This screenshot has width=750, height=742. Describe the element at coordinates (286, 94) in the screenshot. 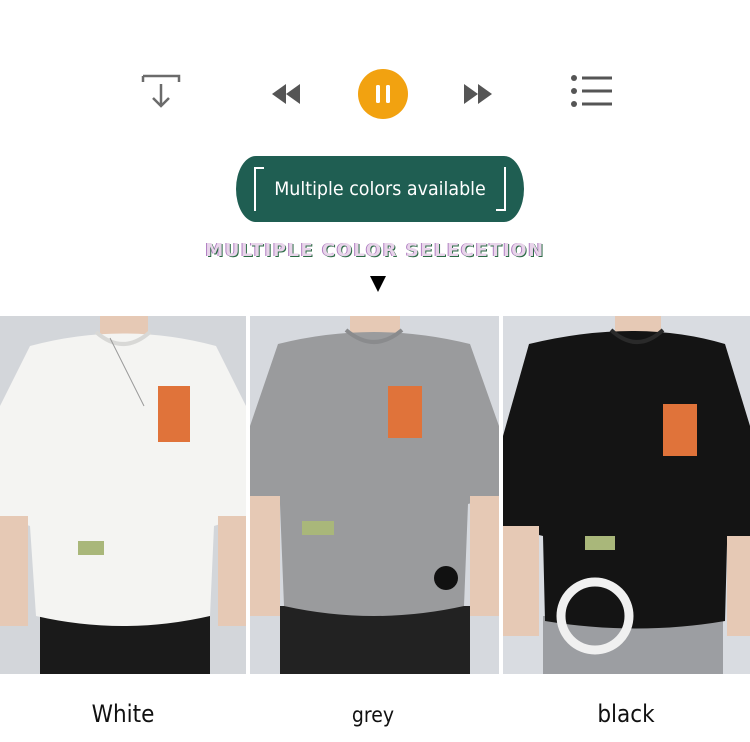

I see `rewind-icon` at that location.